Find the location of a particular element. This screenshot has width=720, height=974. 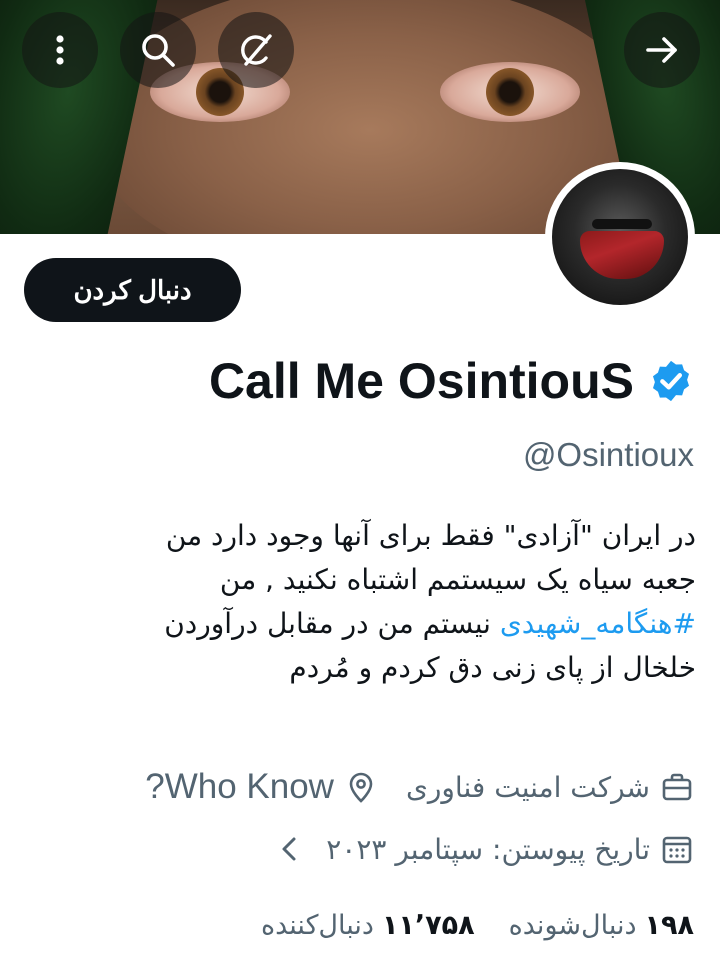

more-icon is located at coordinates (60, 50).